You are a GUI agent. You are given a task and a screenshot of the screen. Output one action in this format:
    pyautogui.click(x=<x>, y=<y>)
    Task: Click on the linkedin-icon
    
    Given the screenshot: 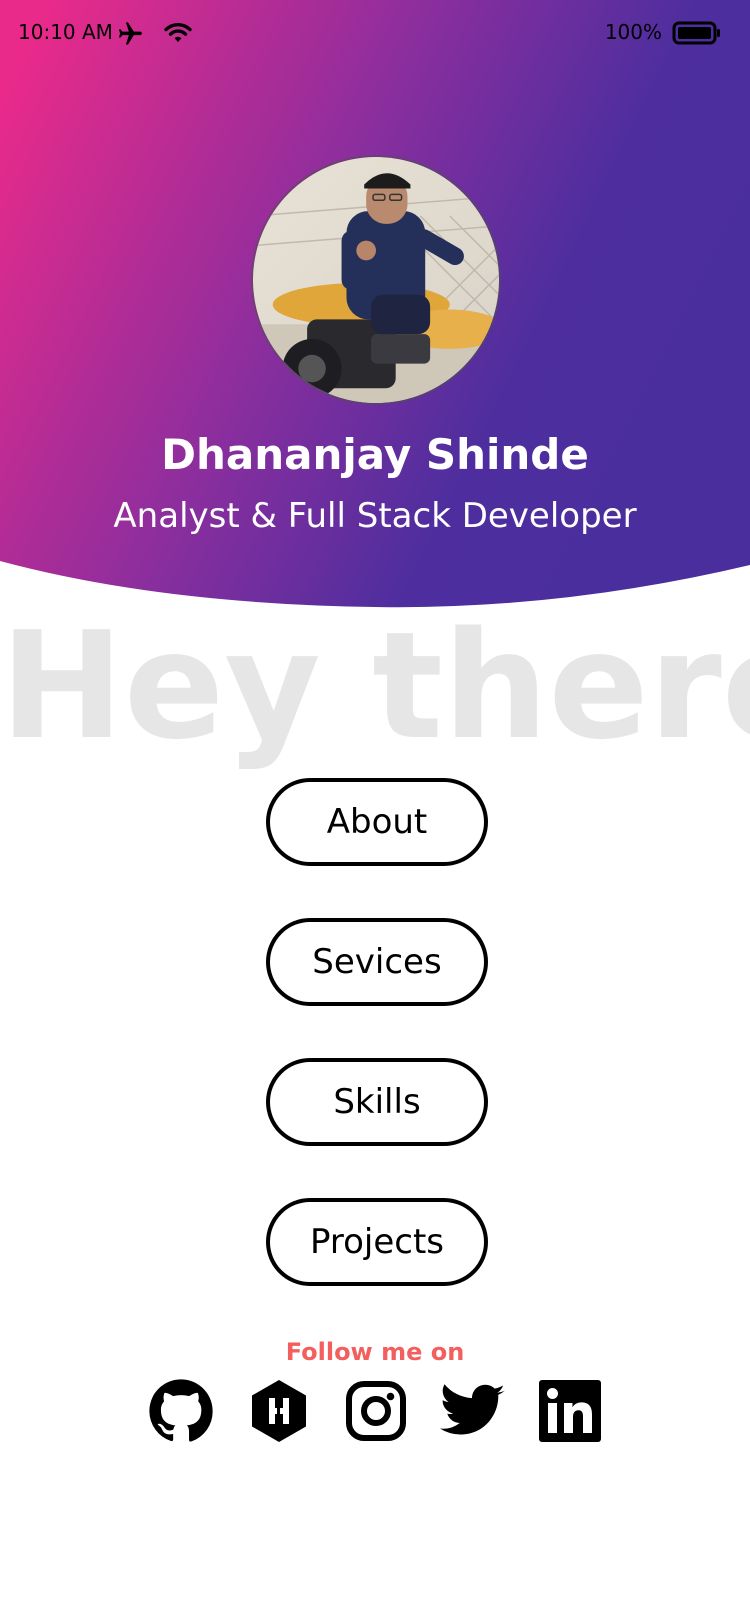 What is the action you would take?
    pyautogui.click(x=570, y=1411)
    